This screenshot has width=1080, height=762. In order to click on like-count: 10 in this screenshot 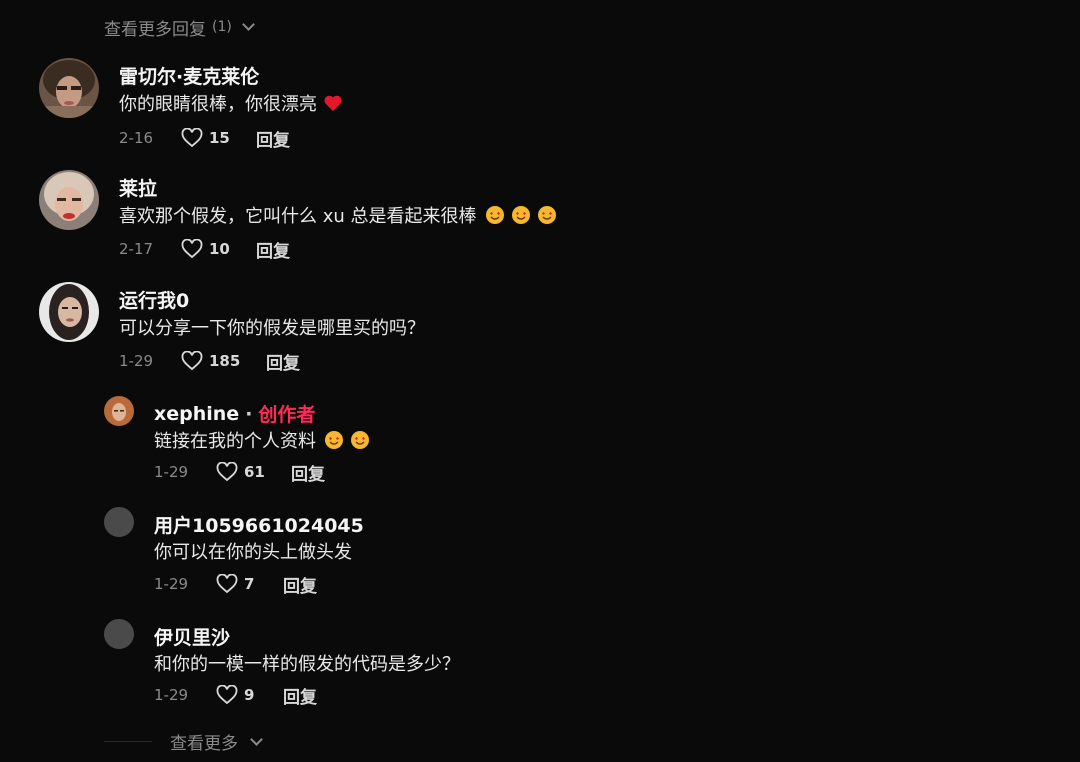, I will do `click(219, 249)`.